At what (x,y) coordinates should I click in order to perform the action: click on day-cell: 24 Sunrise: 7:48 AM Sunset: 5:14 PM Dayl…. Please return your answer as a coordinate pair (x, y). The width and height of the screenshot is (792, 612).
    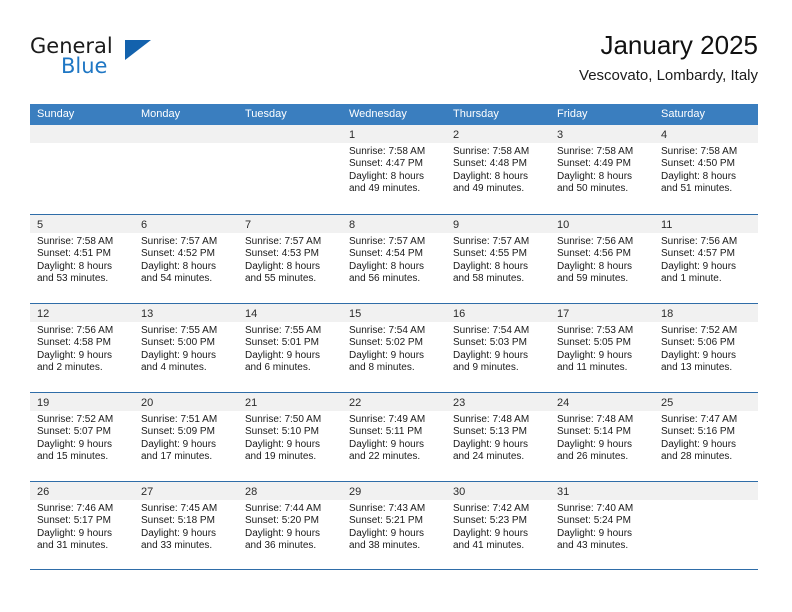
    Looking at the image, I should click on (602, 437).